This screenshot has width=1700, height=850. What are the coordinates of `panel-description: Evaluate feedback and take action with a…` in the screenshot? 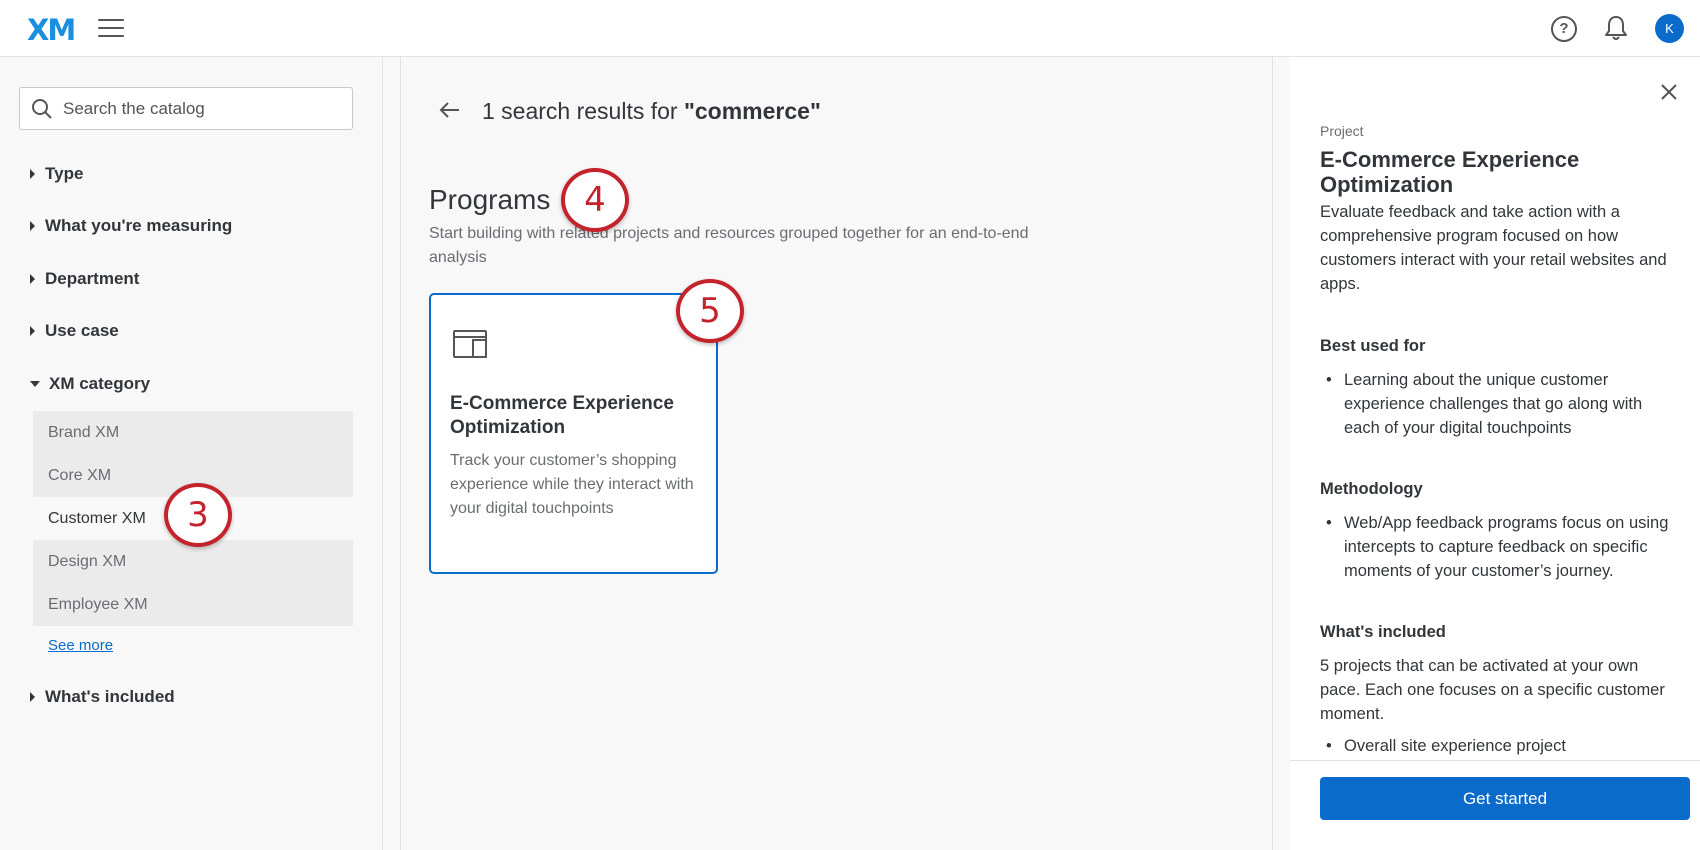 It's located at (1493, 248).